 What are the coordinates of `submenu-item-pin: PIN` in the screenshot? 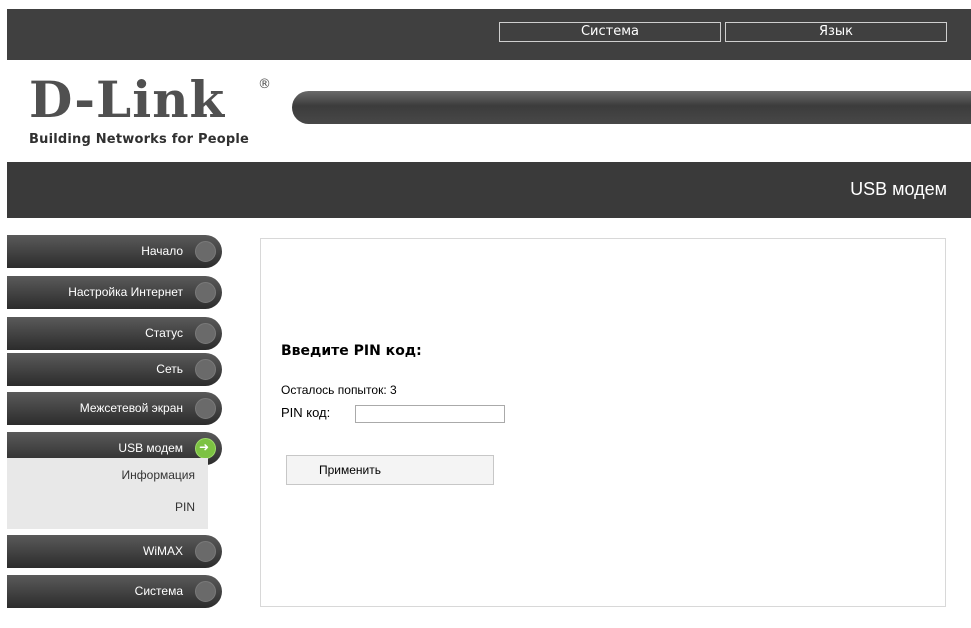 It's located at (185, 507).